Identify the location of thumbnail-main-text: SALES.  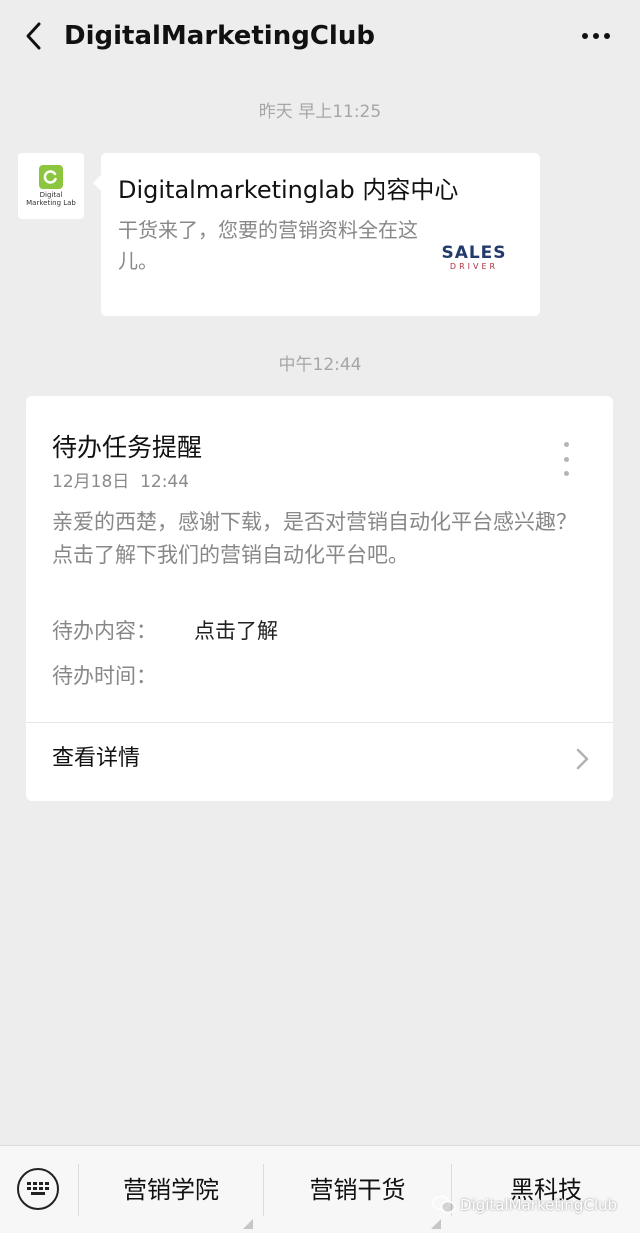
(474, 253).